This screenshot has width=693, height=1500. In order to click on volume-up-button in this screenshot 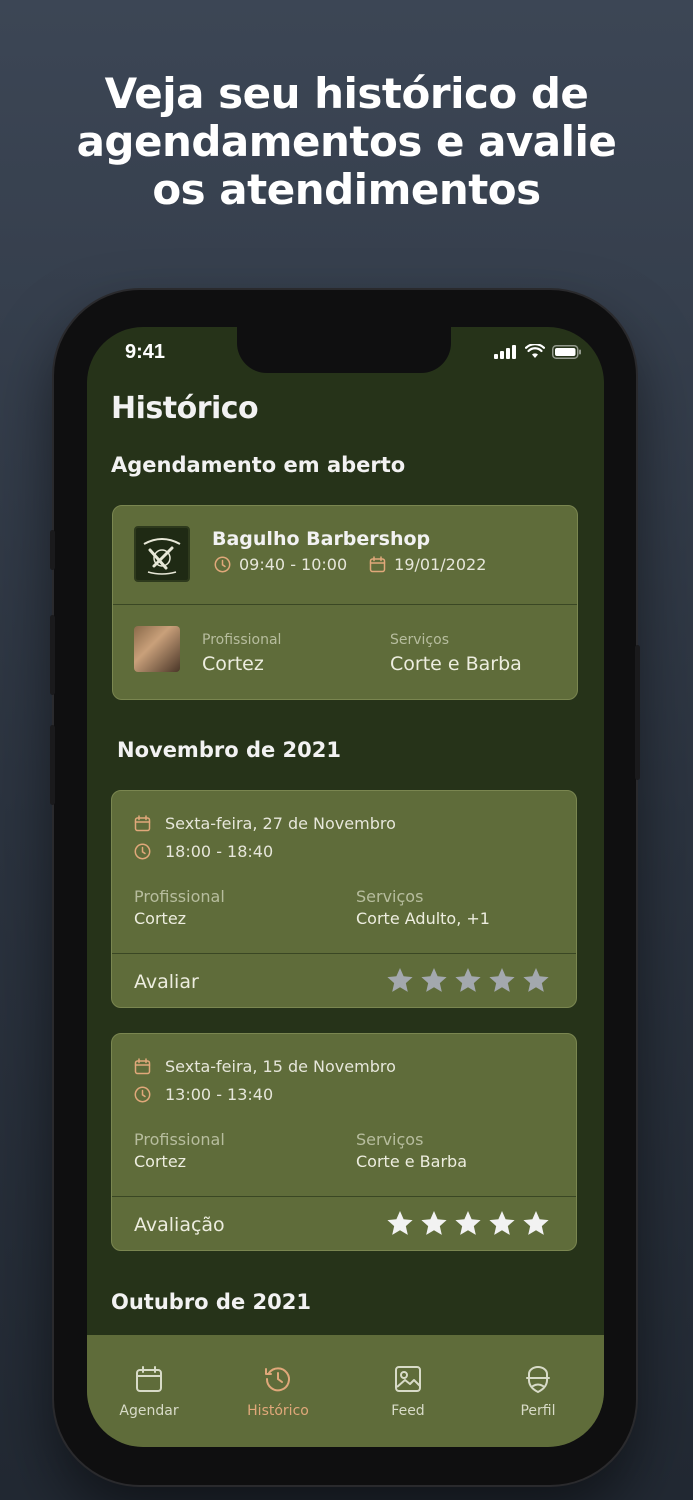, I will do `click(52, 655)`.